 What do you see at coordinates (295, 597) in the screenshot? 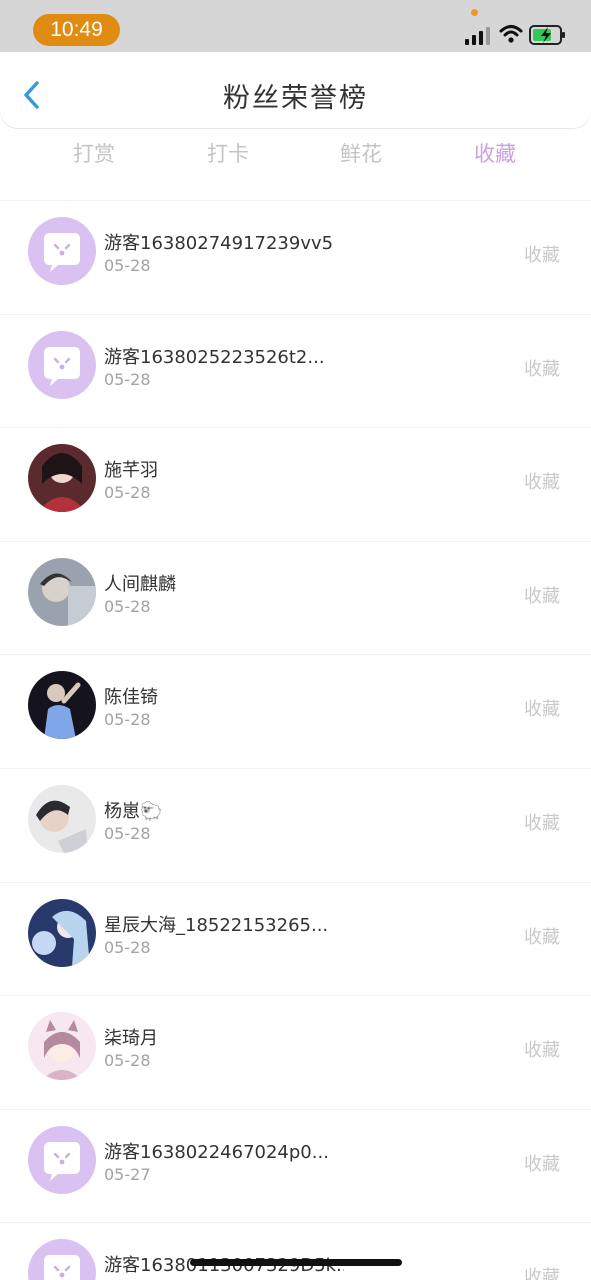
I see `list-item: 人间麒麟 05-28 收藏` at bounding box center [295, 597].